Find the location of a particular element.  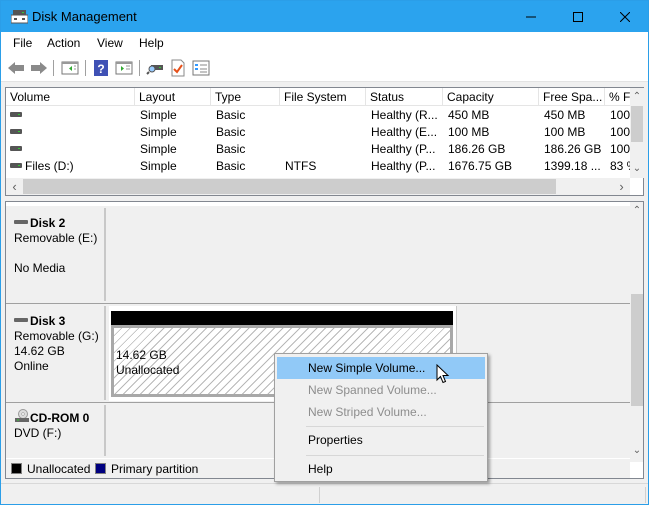

column-percent-free: % F is located at coordinates (617, 97).